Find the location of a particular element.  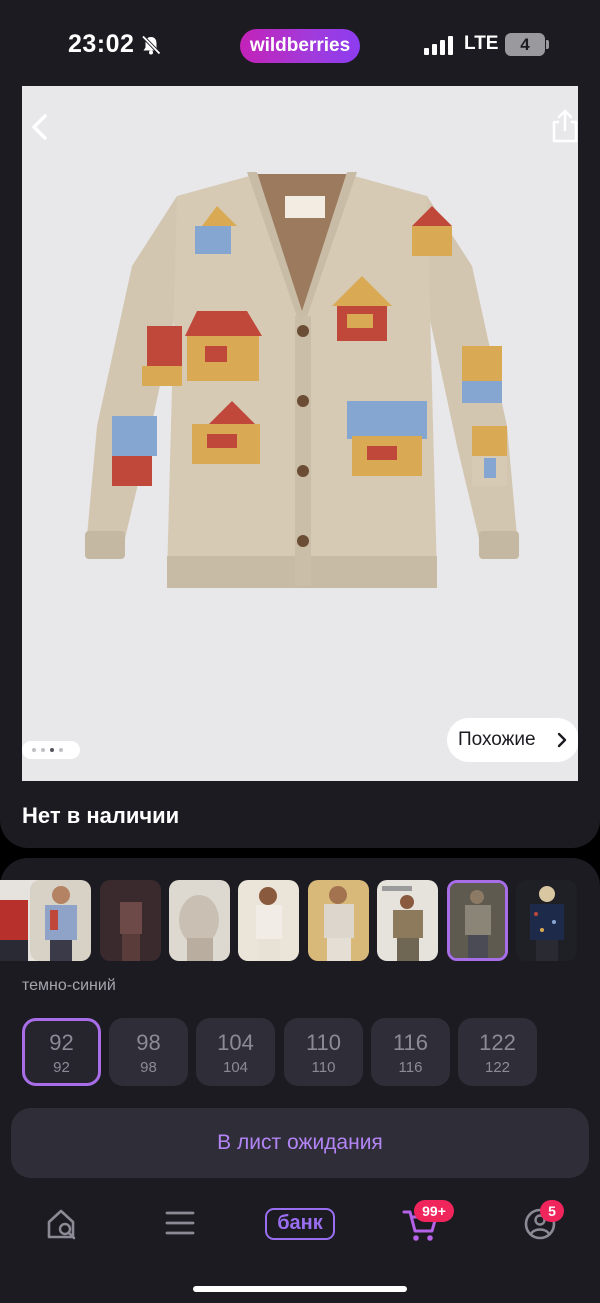

size-option-98: 98 98 is located at coordinates (148, 1052).